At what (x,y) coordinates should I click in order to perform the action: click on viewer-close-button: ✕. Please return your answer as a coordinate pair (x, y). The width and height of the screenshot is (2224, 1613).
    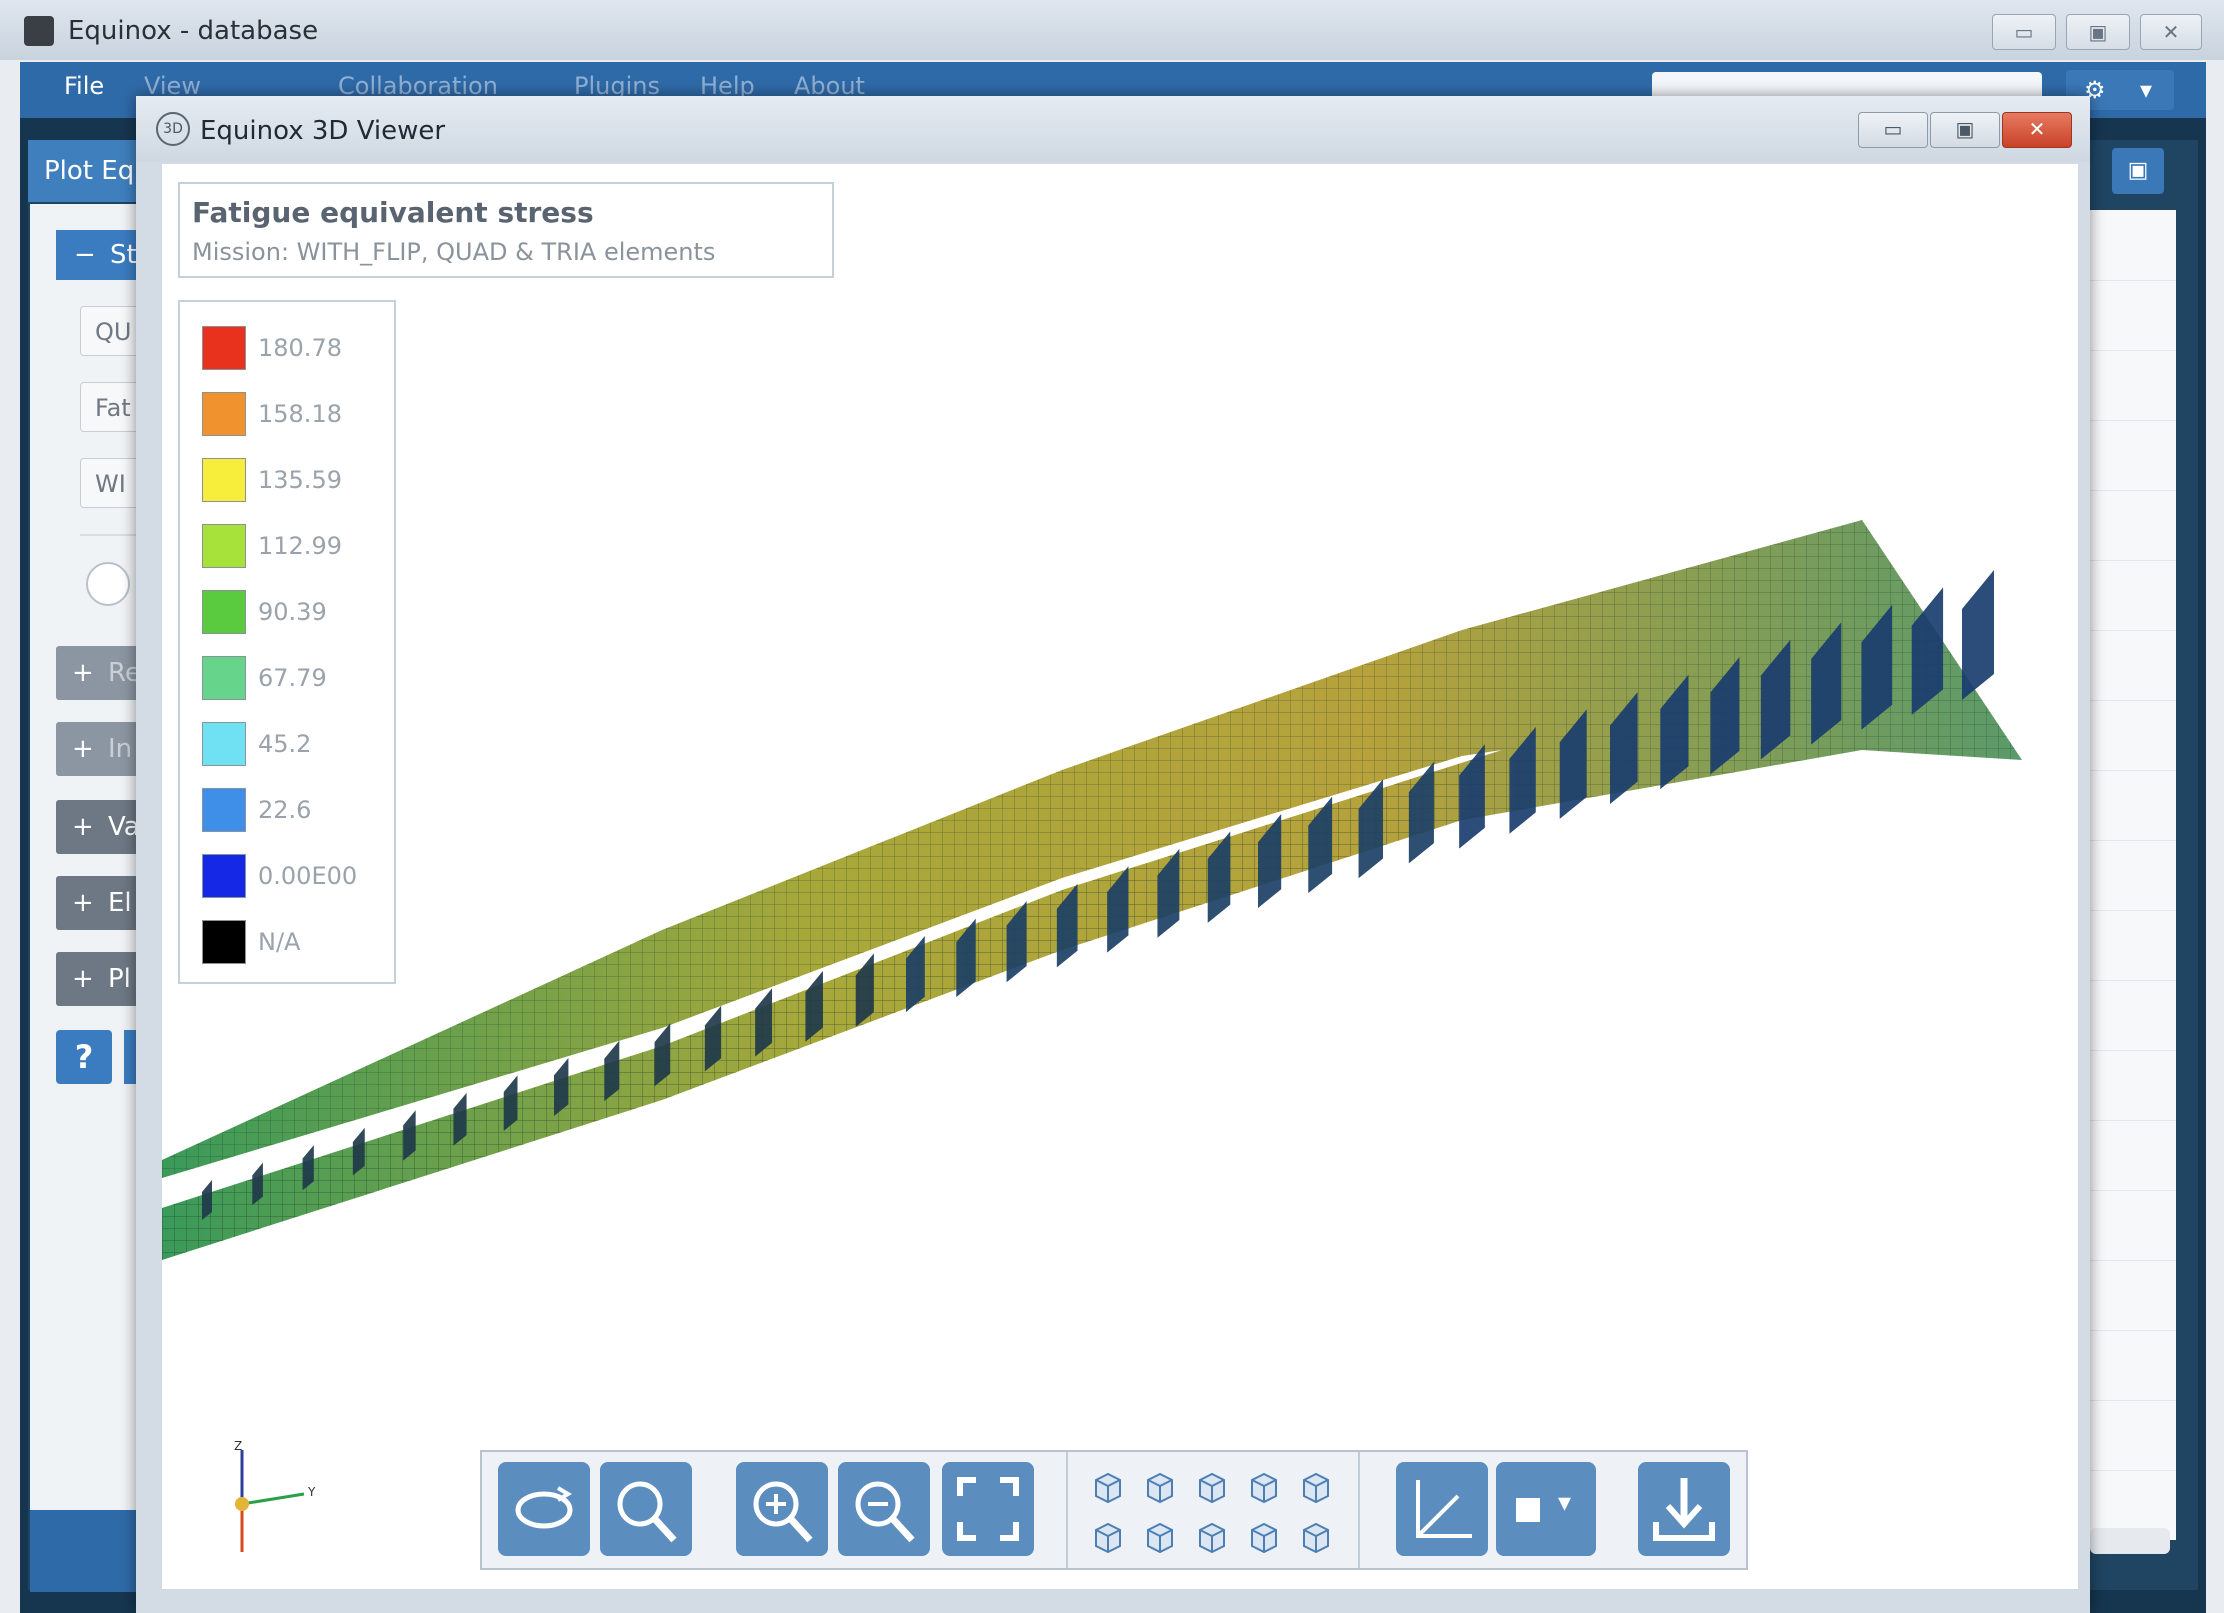
    Looking at the image, I should click on (2037, 130).